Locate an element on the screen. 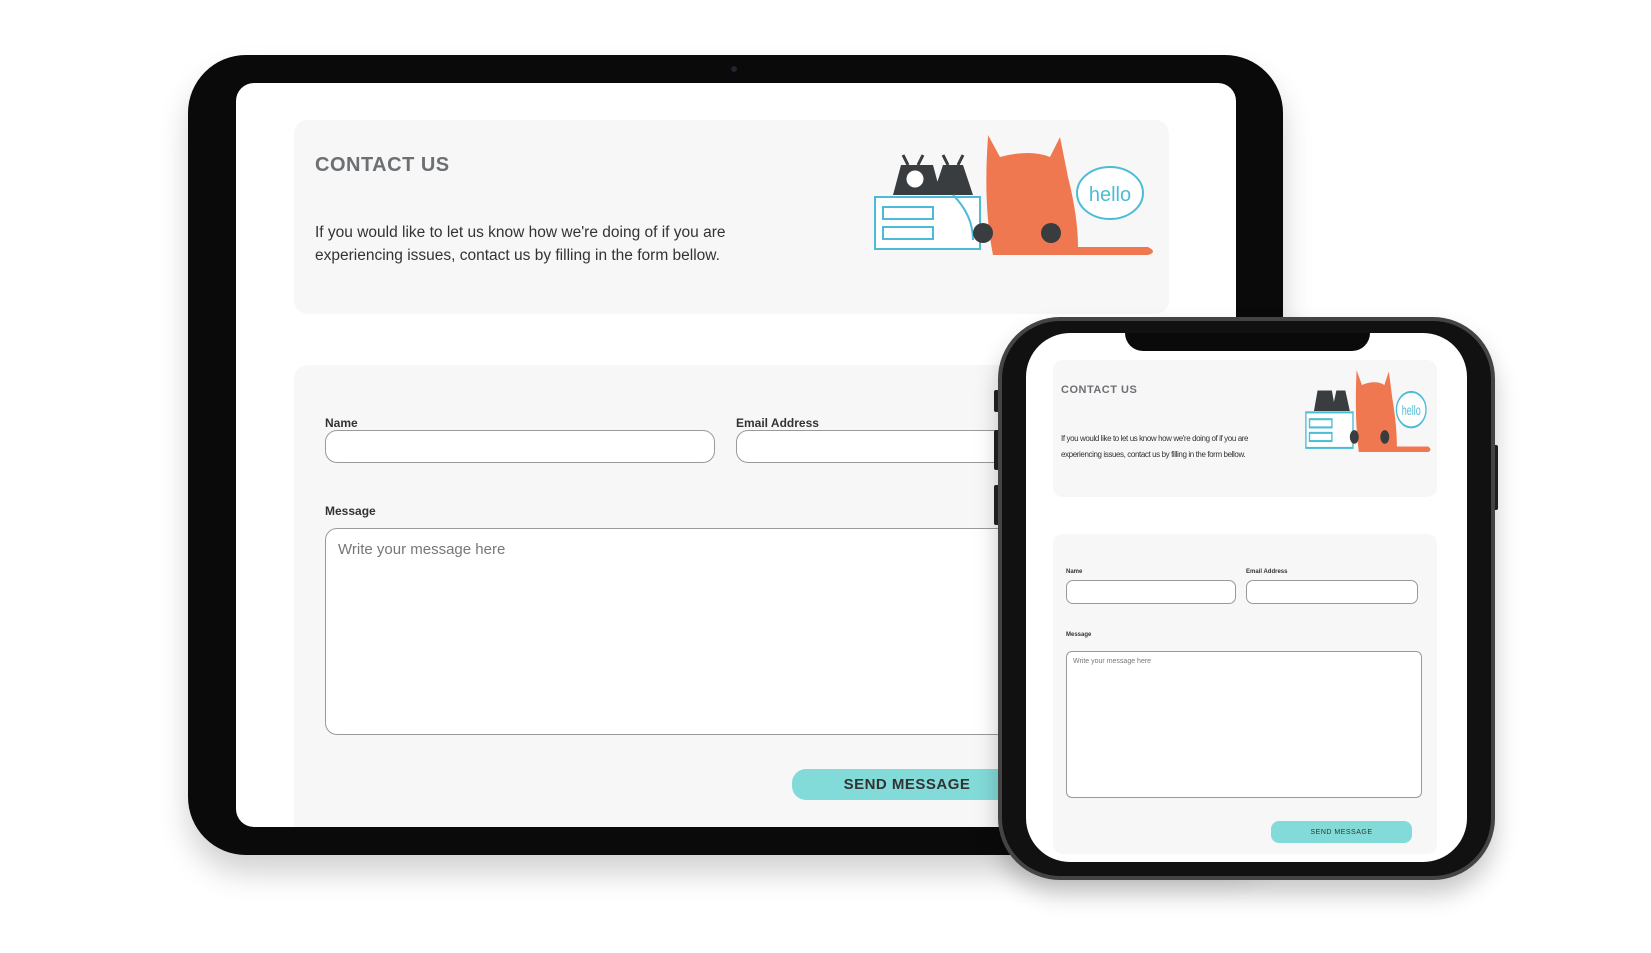 The image size is (1651, 953). email-input is located at coordinates (1332, 592).